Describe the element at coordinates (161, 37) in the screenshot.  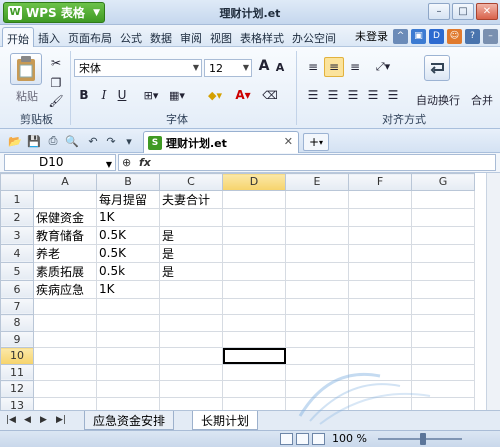
I see `tab-data: 数据` at that location.